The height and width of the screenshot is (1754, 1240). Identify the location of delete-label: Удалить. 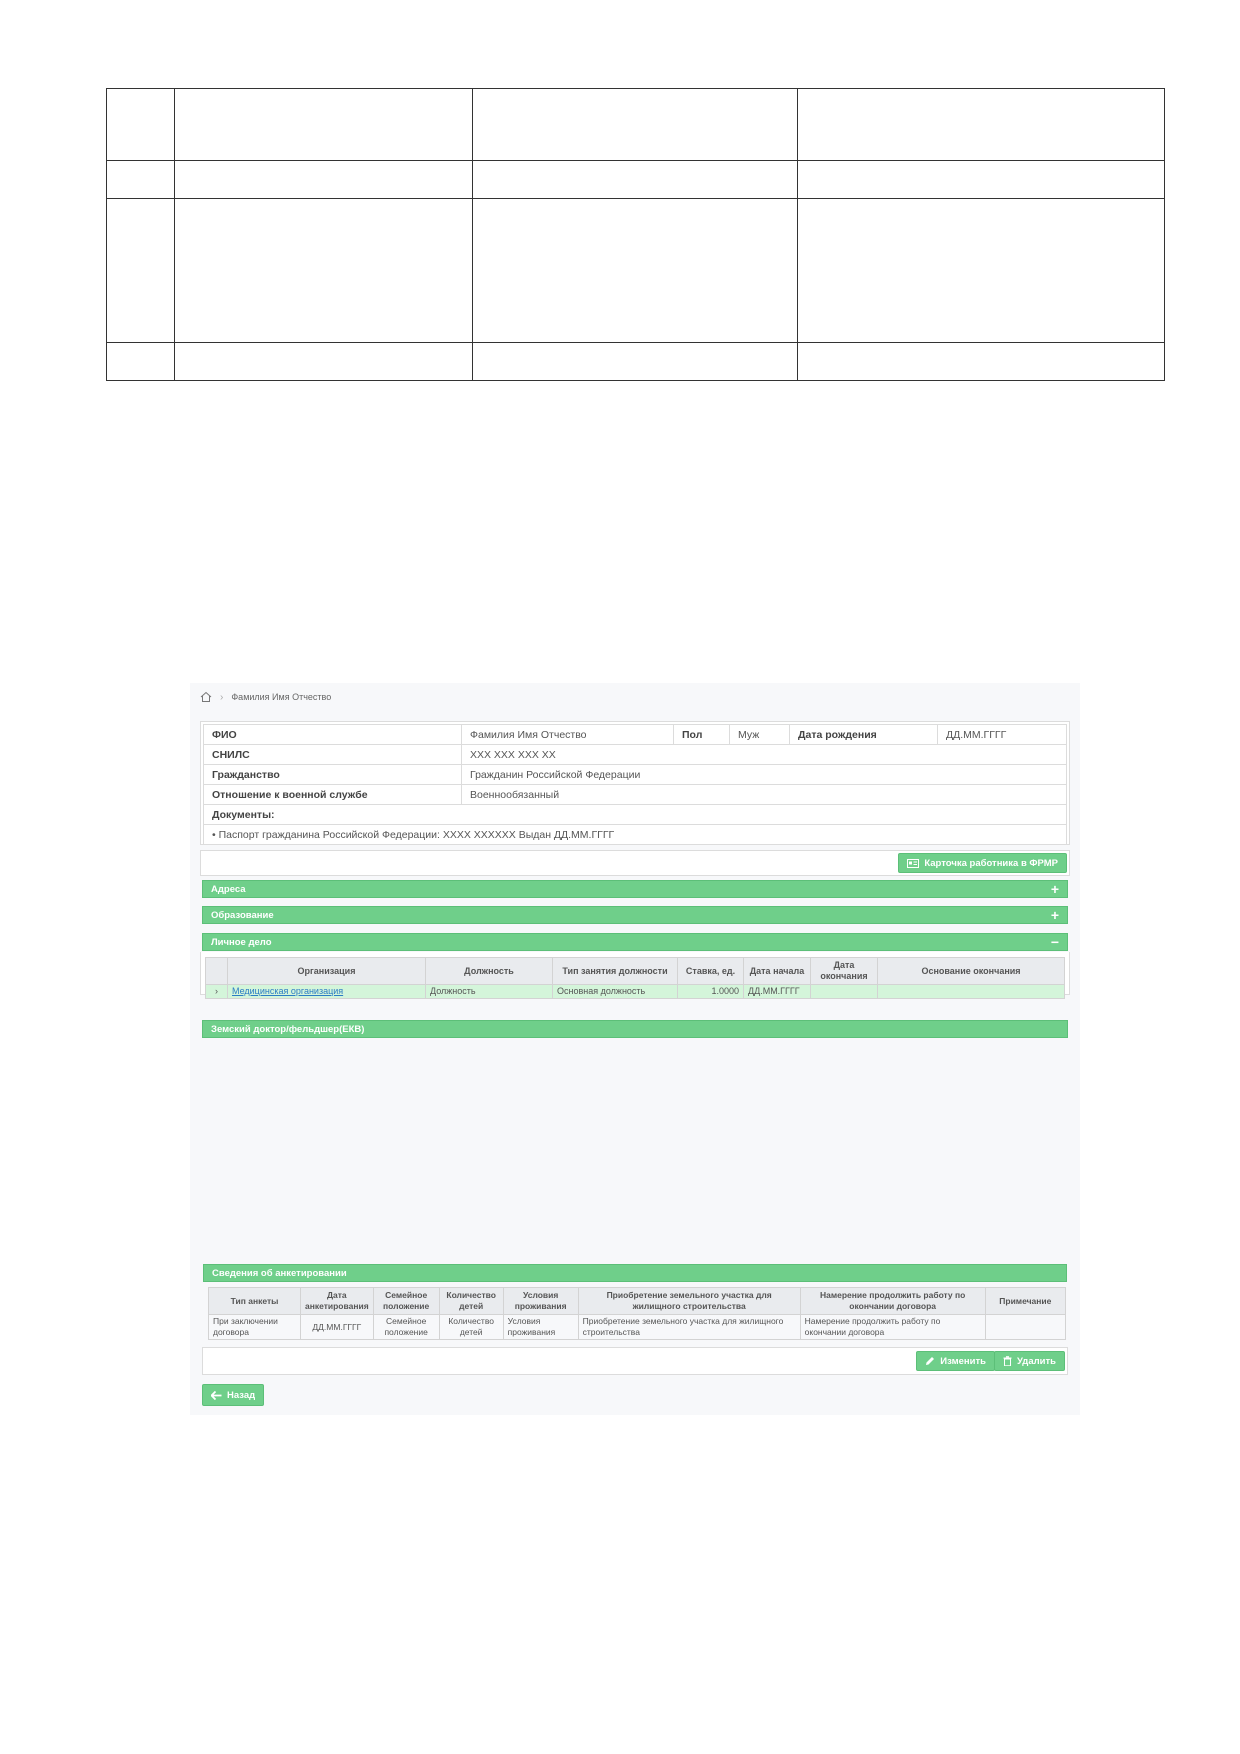
(1036, 1361).